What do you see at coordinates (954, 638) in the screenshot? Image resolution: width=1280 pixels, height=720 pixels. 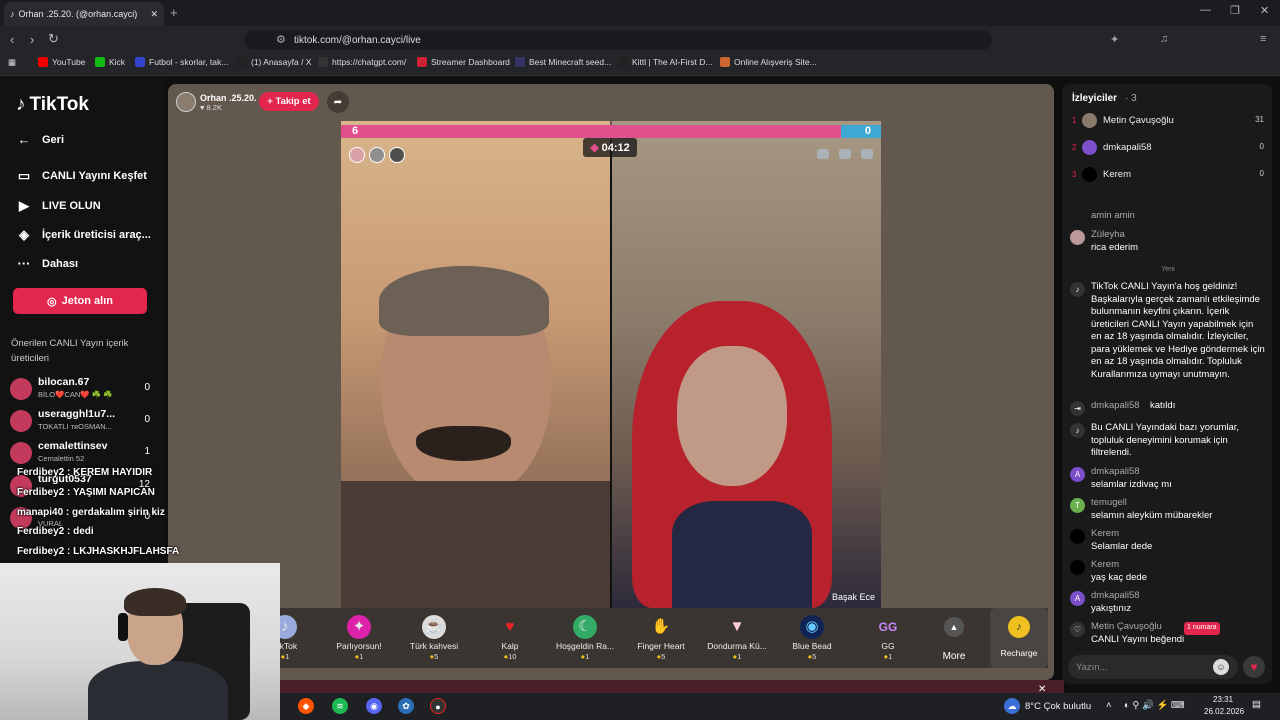 I see `more-gifts-button: ▲ More` at bounding box center [954, 638].